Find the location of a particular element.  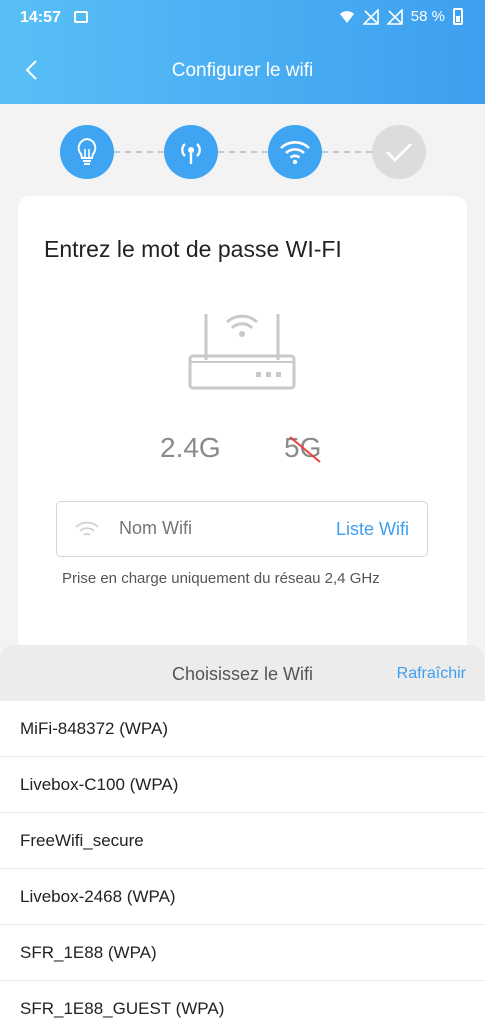

status-time: 14:57 is located at coordinates (40, 17).